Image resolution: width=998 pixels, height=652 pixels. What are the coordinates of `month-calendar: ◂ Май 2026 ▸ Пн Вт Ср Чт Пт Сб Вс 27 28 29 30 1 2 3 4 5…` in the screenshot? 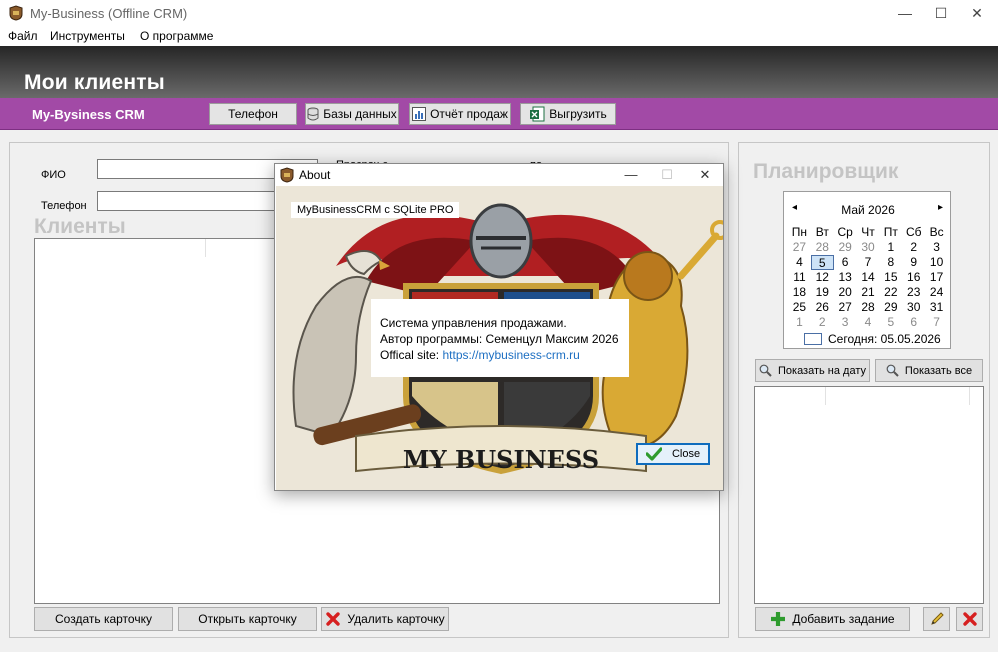 It's located at (867, 270).